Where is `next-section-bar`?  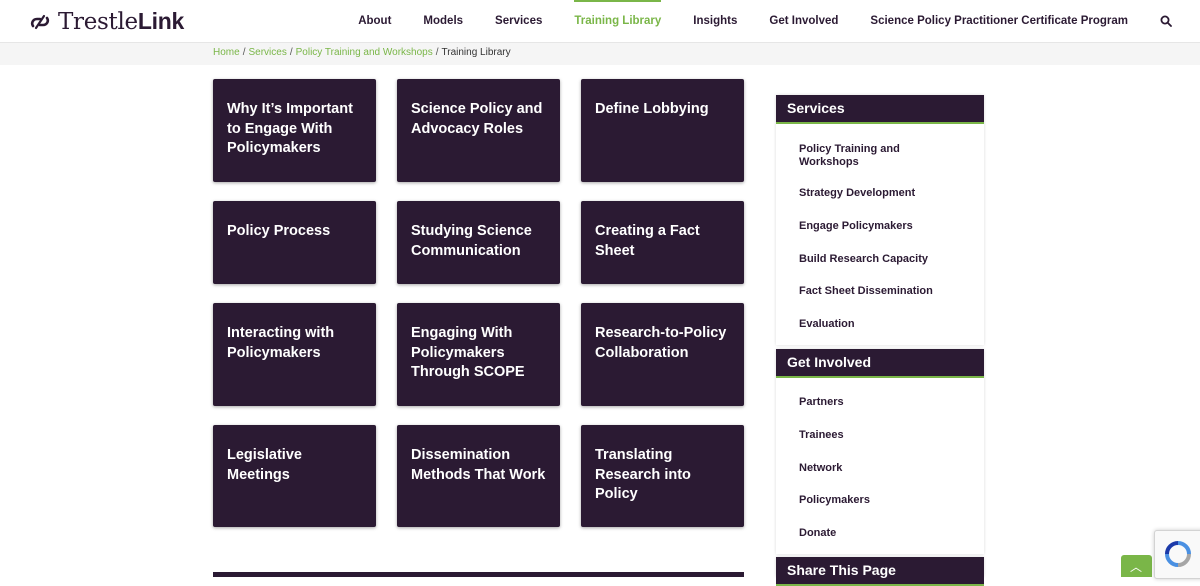 next-section-bar is located at coordinates (478, 574).